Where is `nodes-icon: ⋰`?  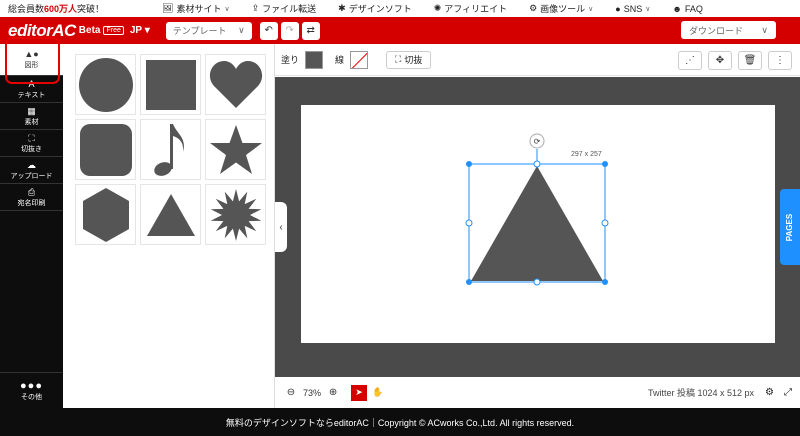
nodes-icon: ⋰ is located at coordinates (690, 60).